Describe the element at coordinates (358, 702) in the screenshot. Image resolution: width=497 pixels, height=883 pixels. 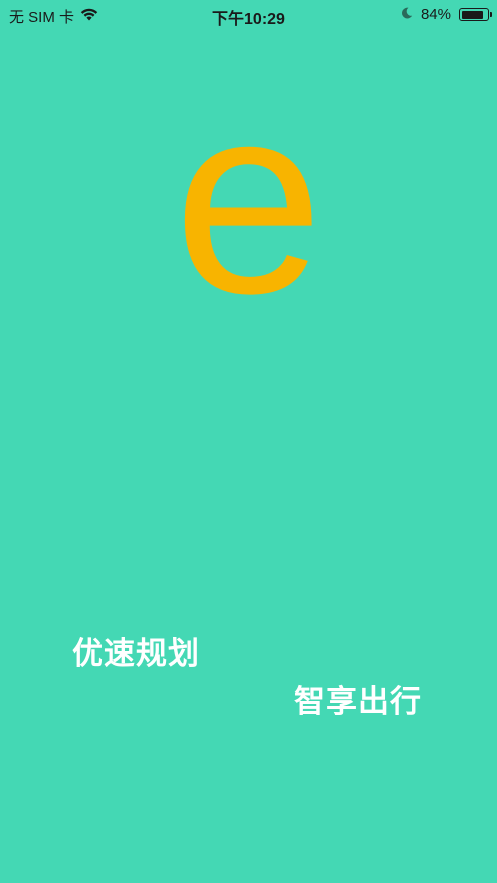
I see `slogan-line-2: 智享出行` at that location.